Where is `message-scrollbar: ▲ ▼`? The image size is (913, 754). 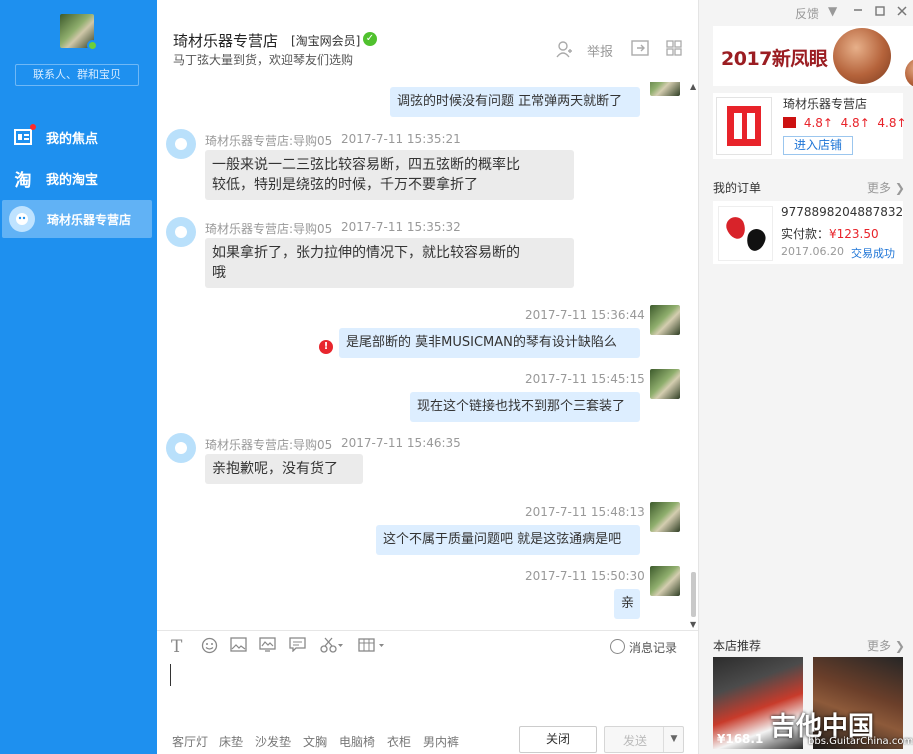 message-scrollbar: ▲ ▼ is located at coordinates (693, 356).